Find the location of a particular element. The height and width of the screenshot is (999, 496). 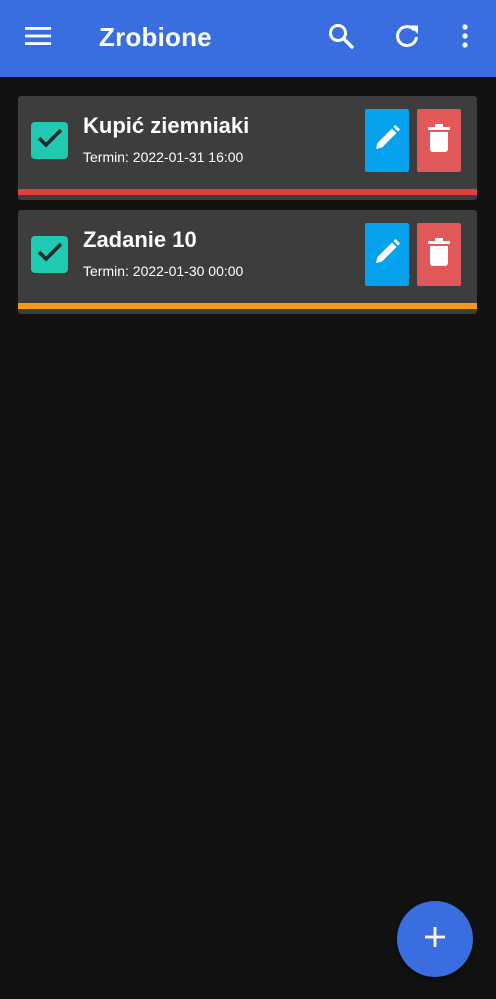

page-title: Zrobione is located at coordinates (155, 37).